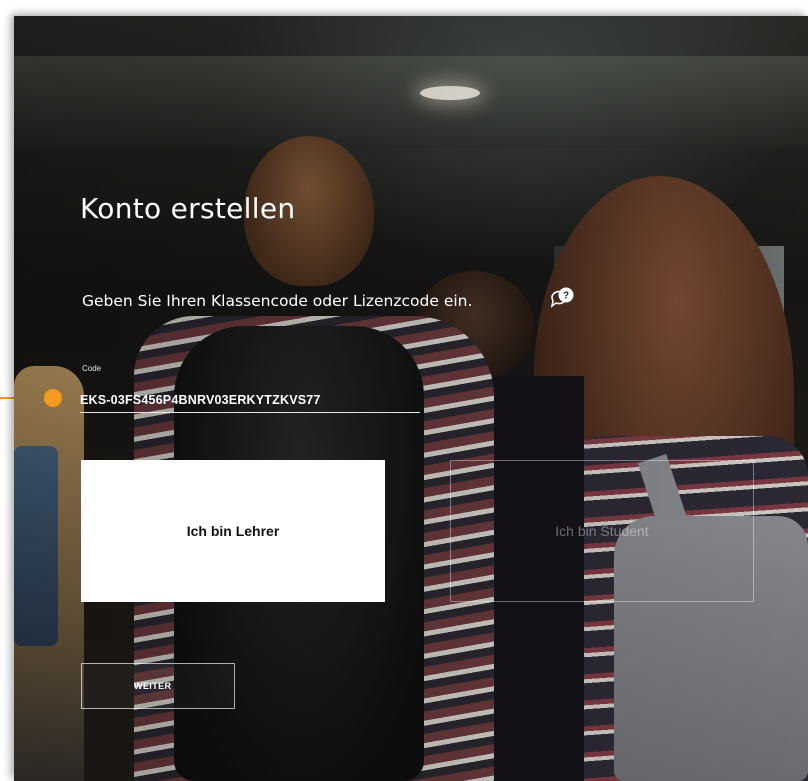  I want to click on student-role-button: Ich bin Student, so click(602, 531).